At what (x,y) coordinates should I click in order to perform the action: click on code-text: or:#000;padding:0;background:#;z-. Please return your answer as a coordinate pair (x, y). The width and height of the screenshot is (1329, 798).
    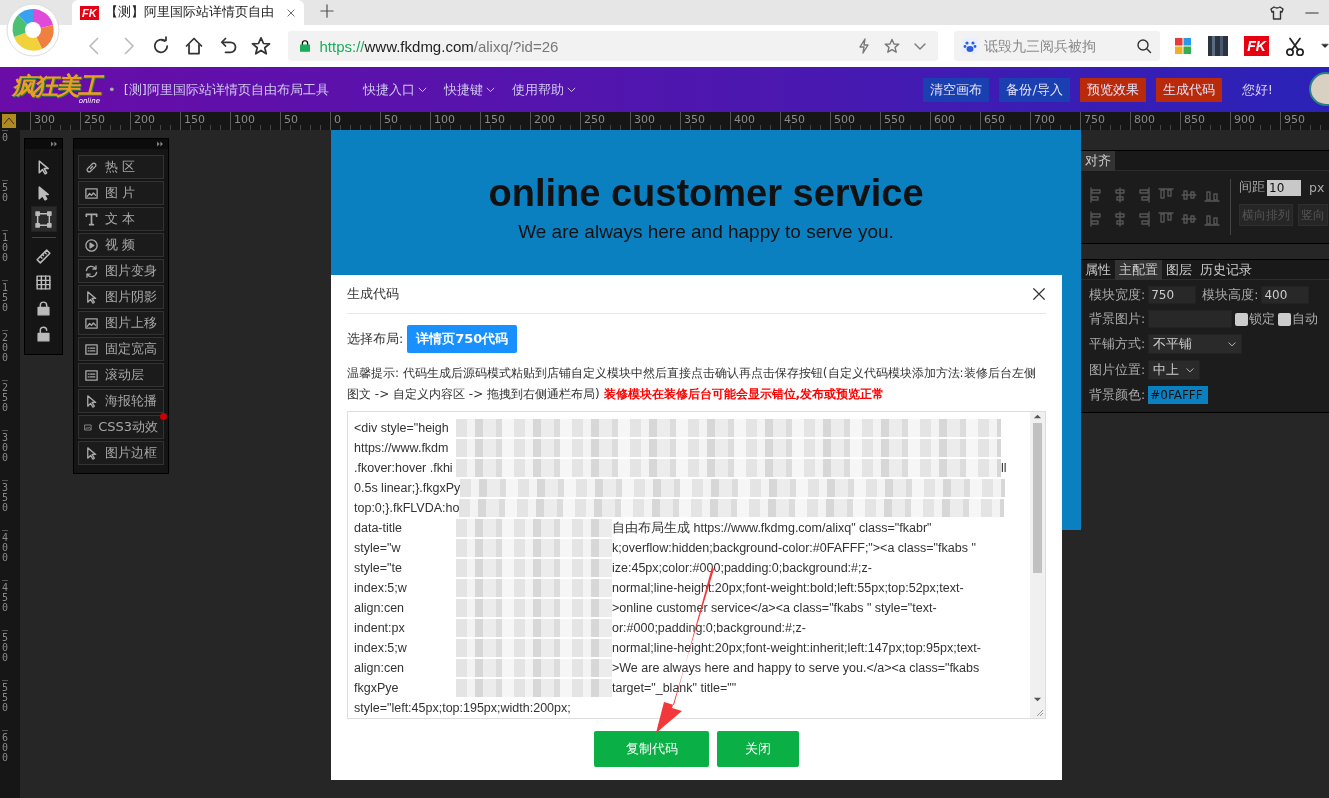
    Looking at the image, I should click on (709, 628).